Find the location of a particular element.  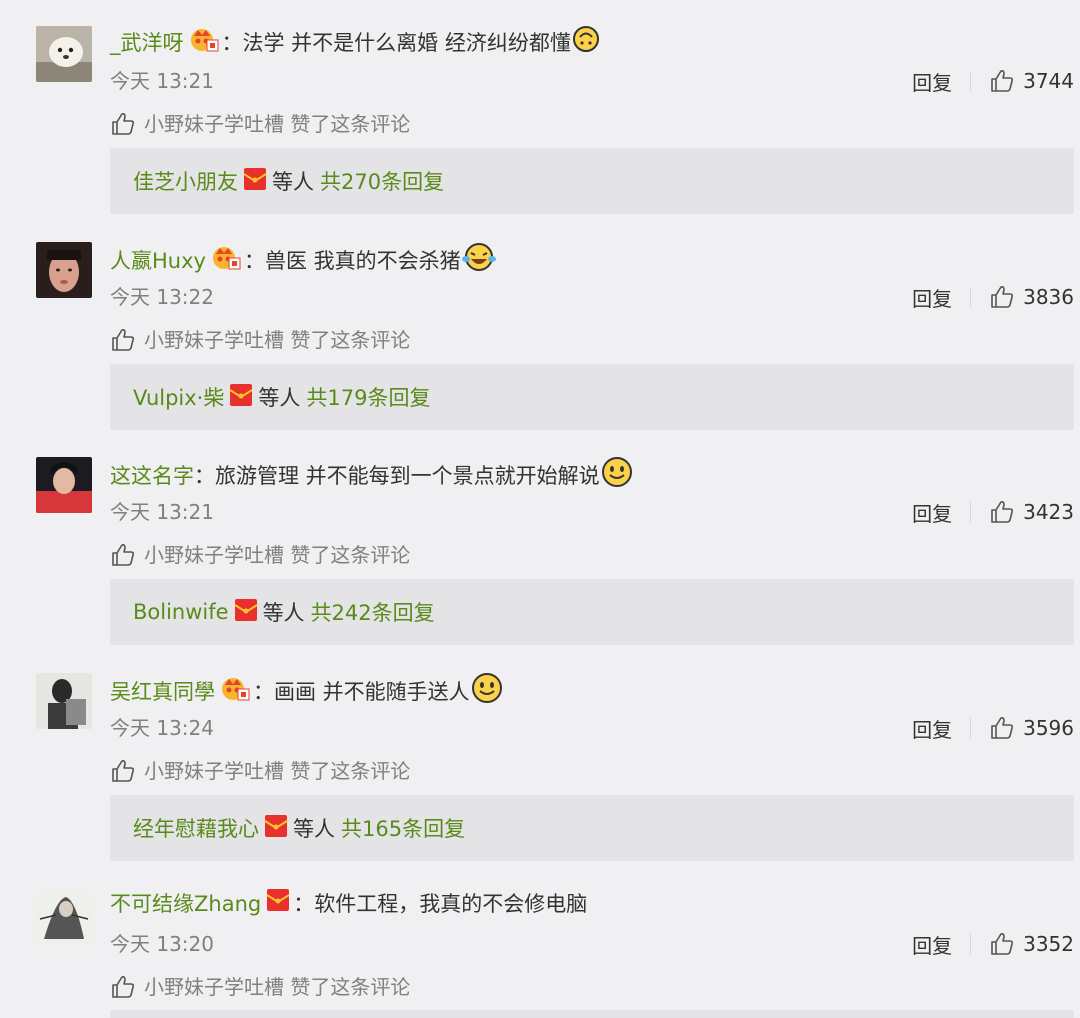

replies-preview: 经年慰藉我心 等人 共165条回复 is located at coordinates (592, 828).